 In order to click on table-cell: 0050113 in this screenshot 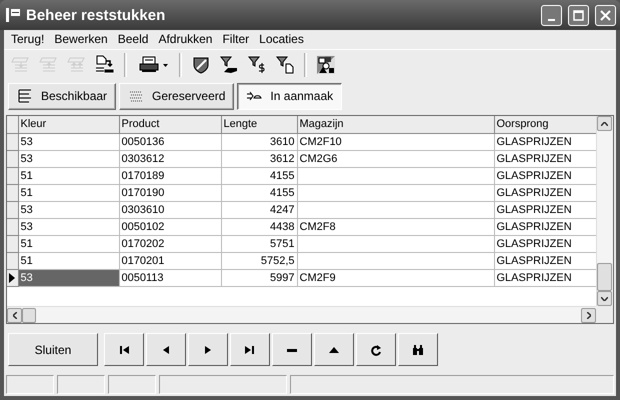, I will do `click(170, 277)`.